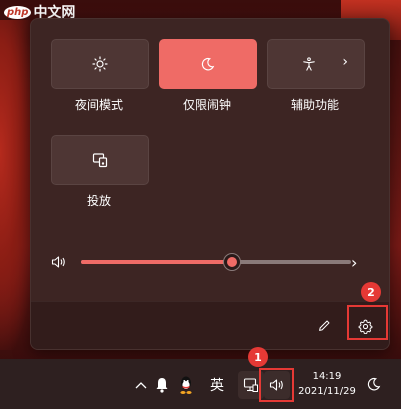  I want to click on annotation-badge-1: 1, so click(258, 357).